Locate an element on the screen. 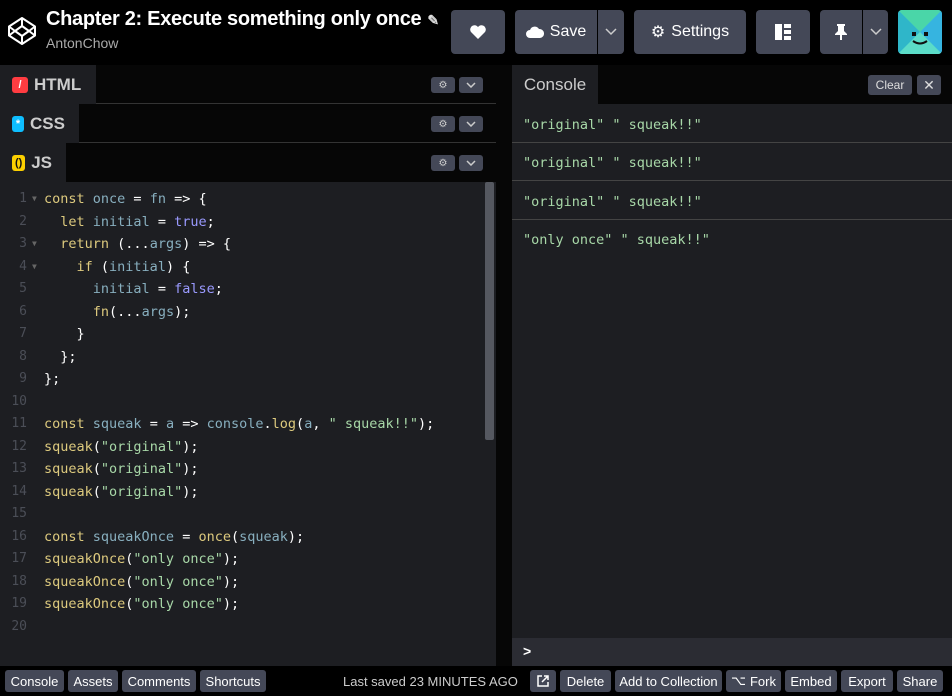 This screenshot has height=696, width=952. css-panel-header: * CSS ⚙ is located at coordinates (248, 123).